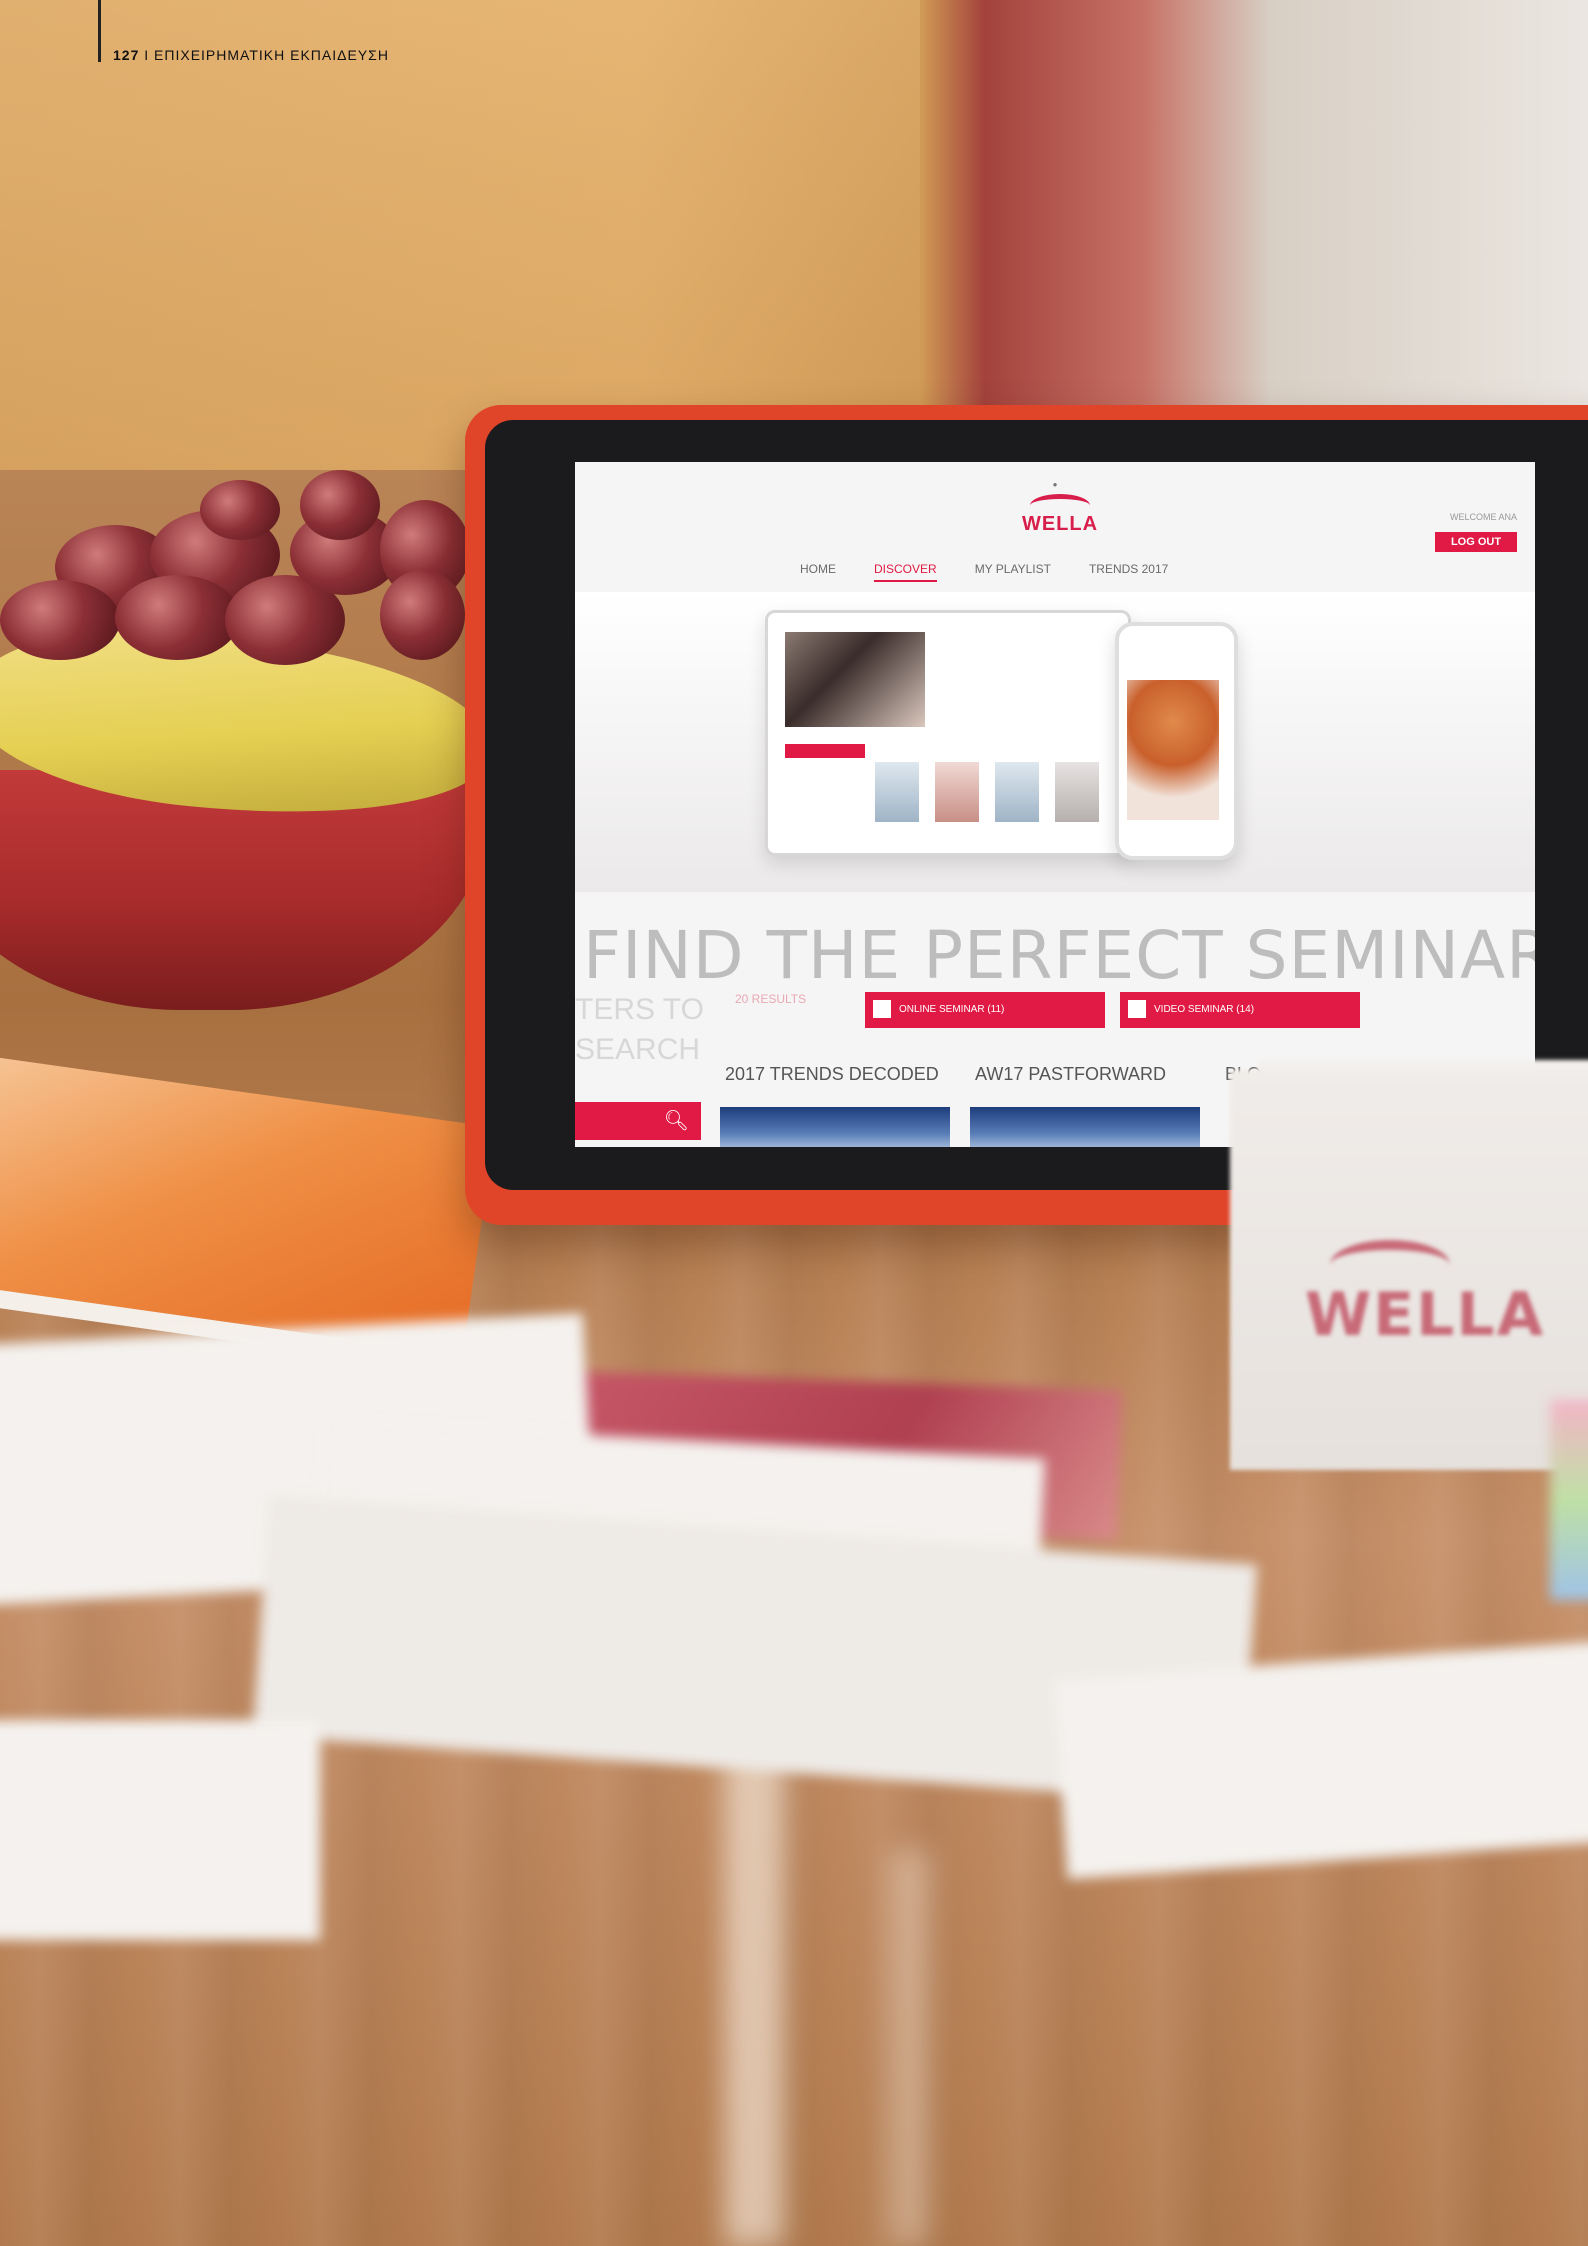 This screenshot has height=2246, width=1588. I want to click on url-bar: ●, so click(1055, 484).